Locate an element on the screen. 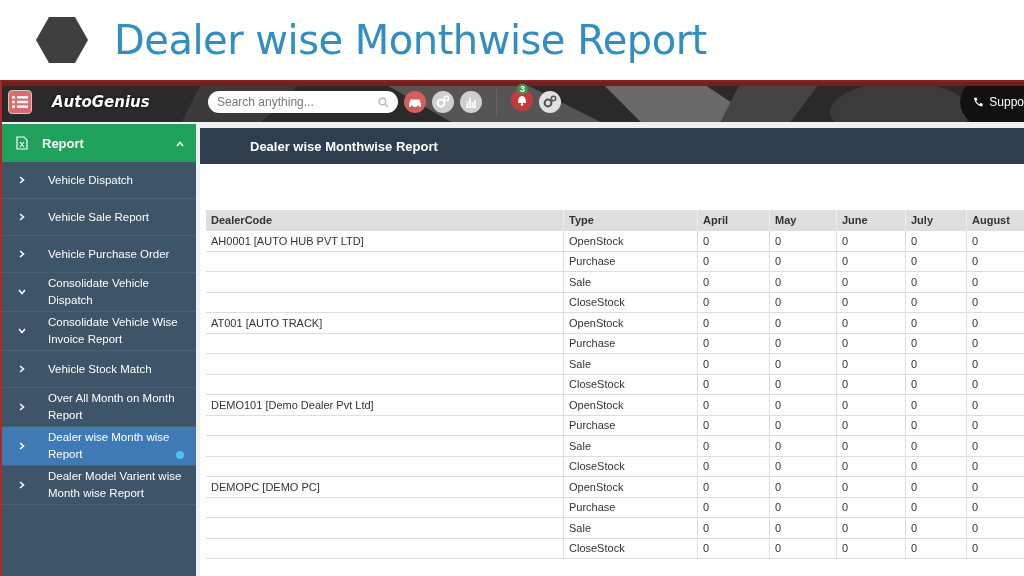 The height and width of the screenshot is (576, 1024). sidebar-item: Vehicle Stock Match is located at coordinates (99, 369).